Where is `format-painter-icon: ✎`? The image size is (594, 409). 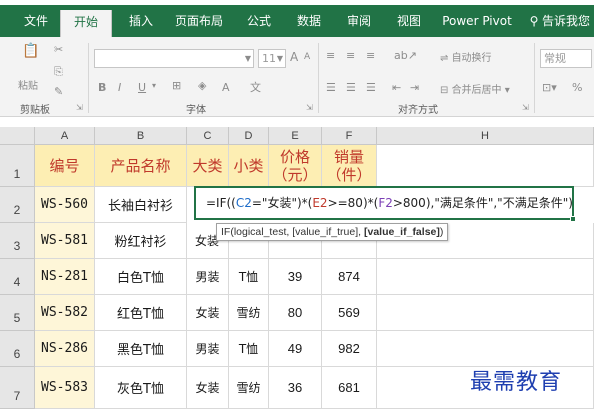 format-painter-icon: ✎ is located at coordinates (58, 91).